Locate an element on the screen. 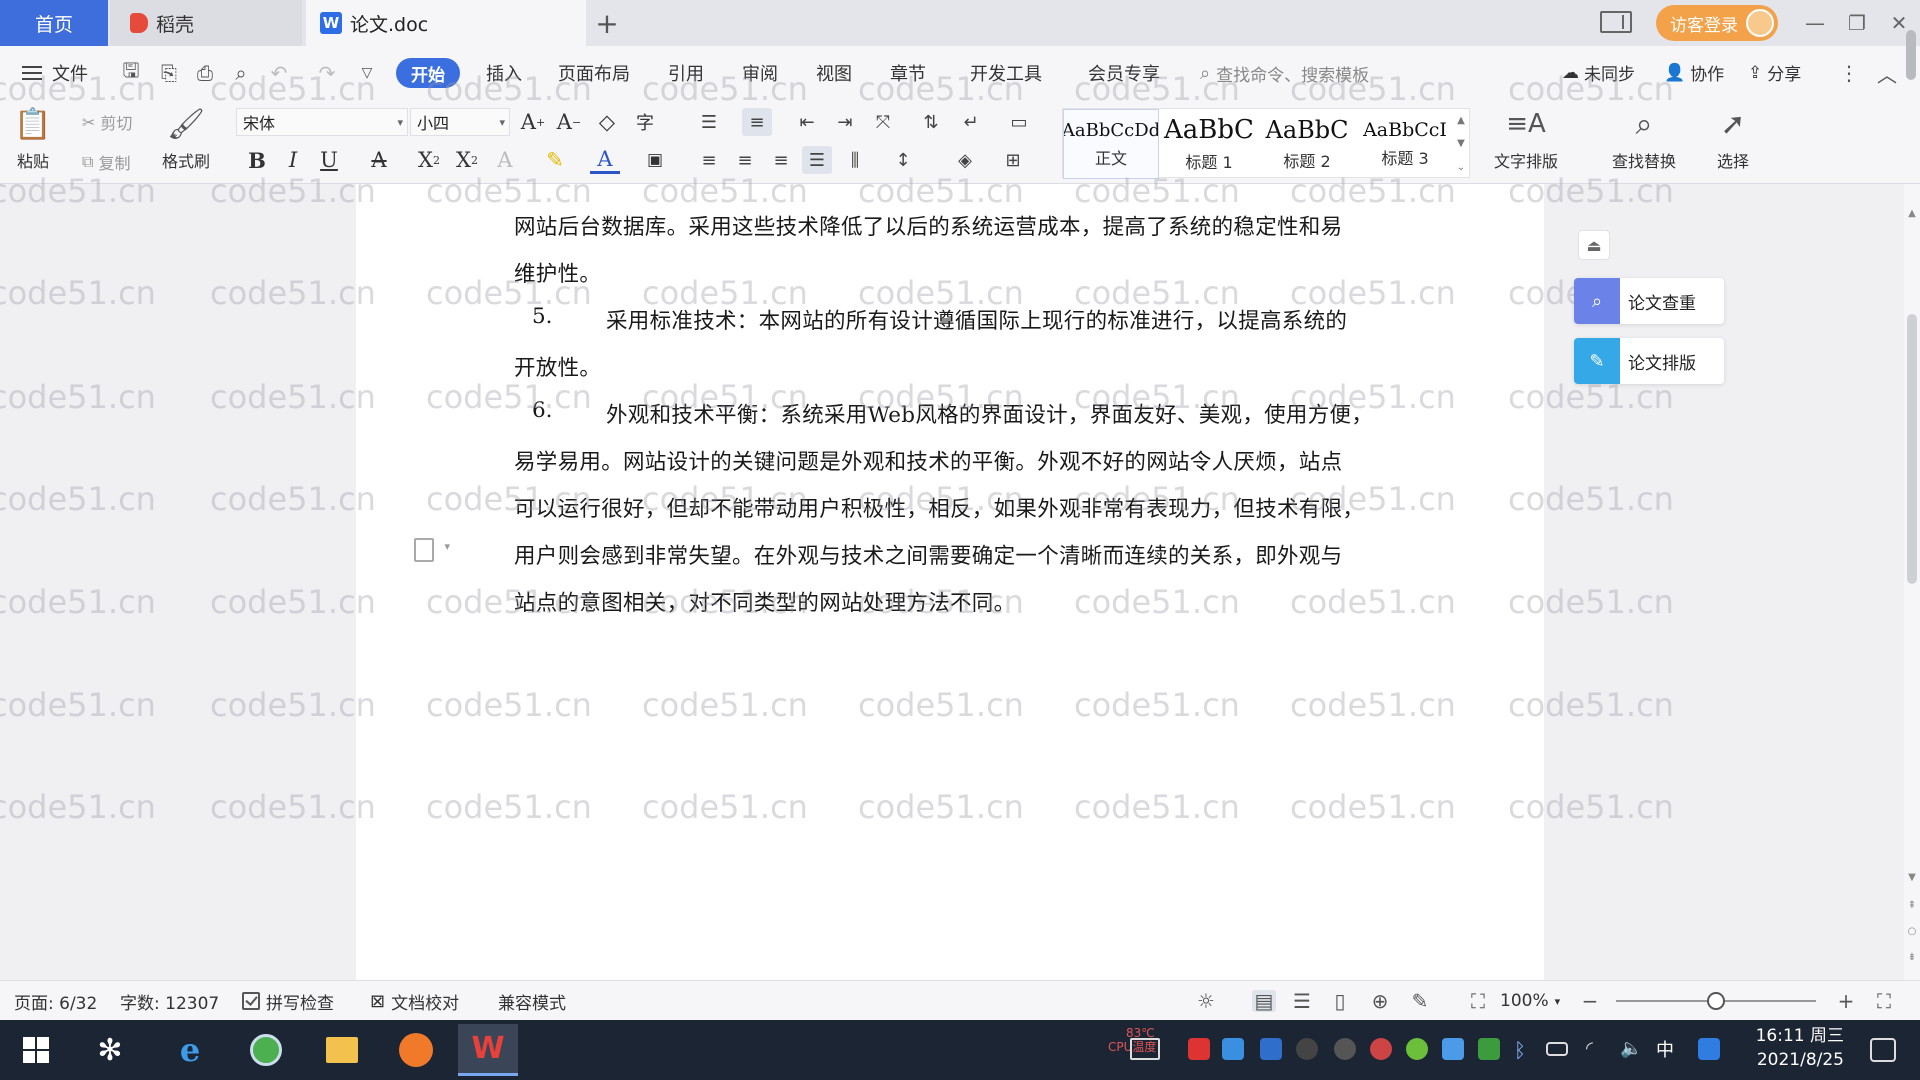  battery-icon is located at coordinates (1557, 1049).